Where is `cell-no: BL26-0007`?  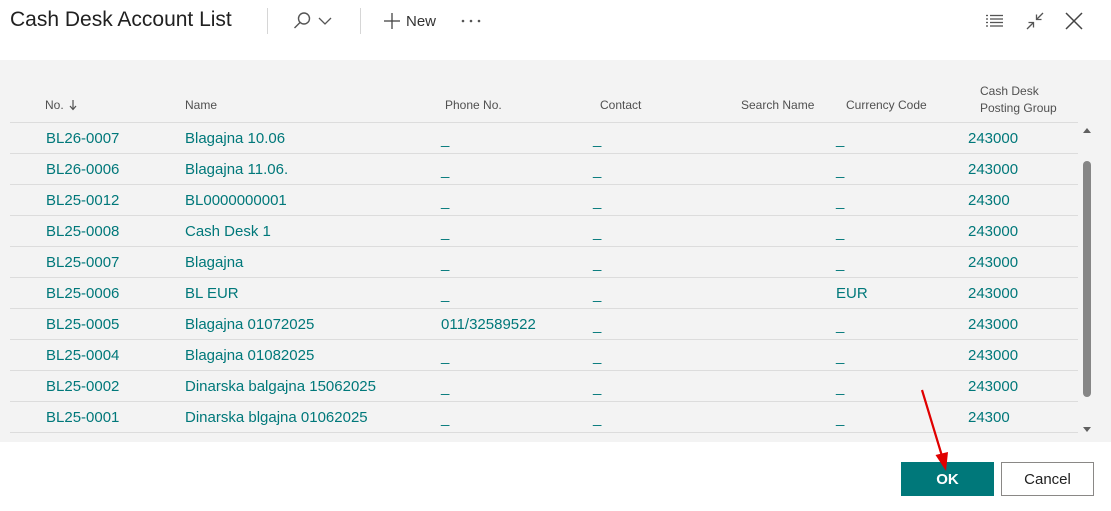 cell-no: BL26-0007 is located at coordinates (82, 138).